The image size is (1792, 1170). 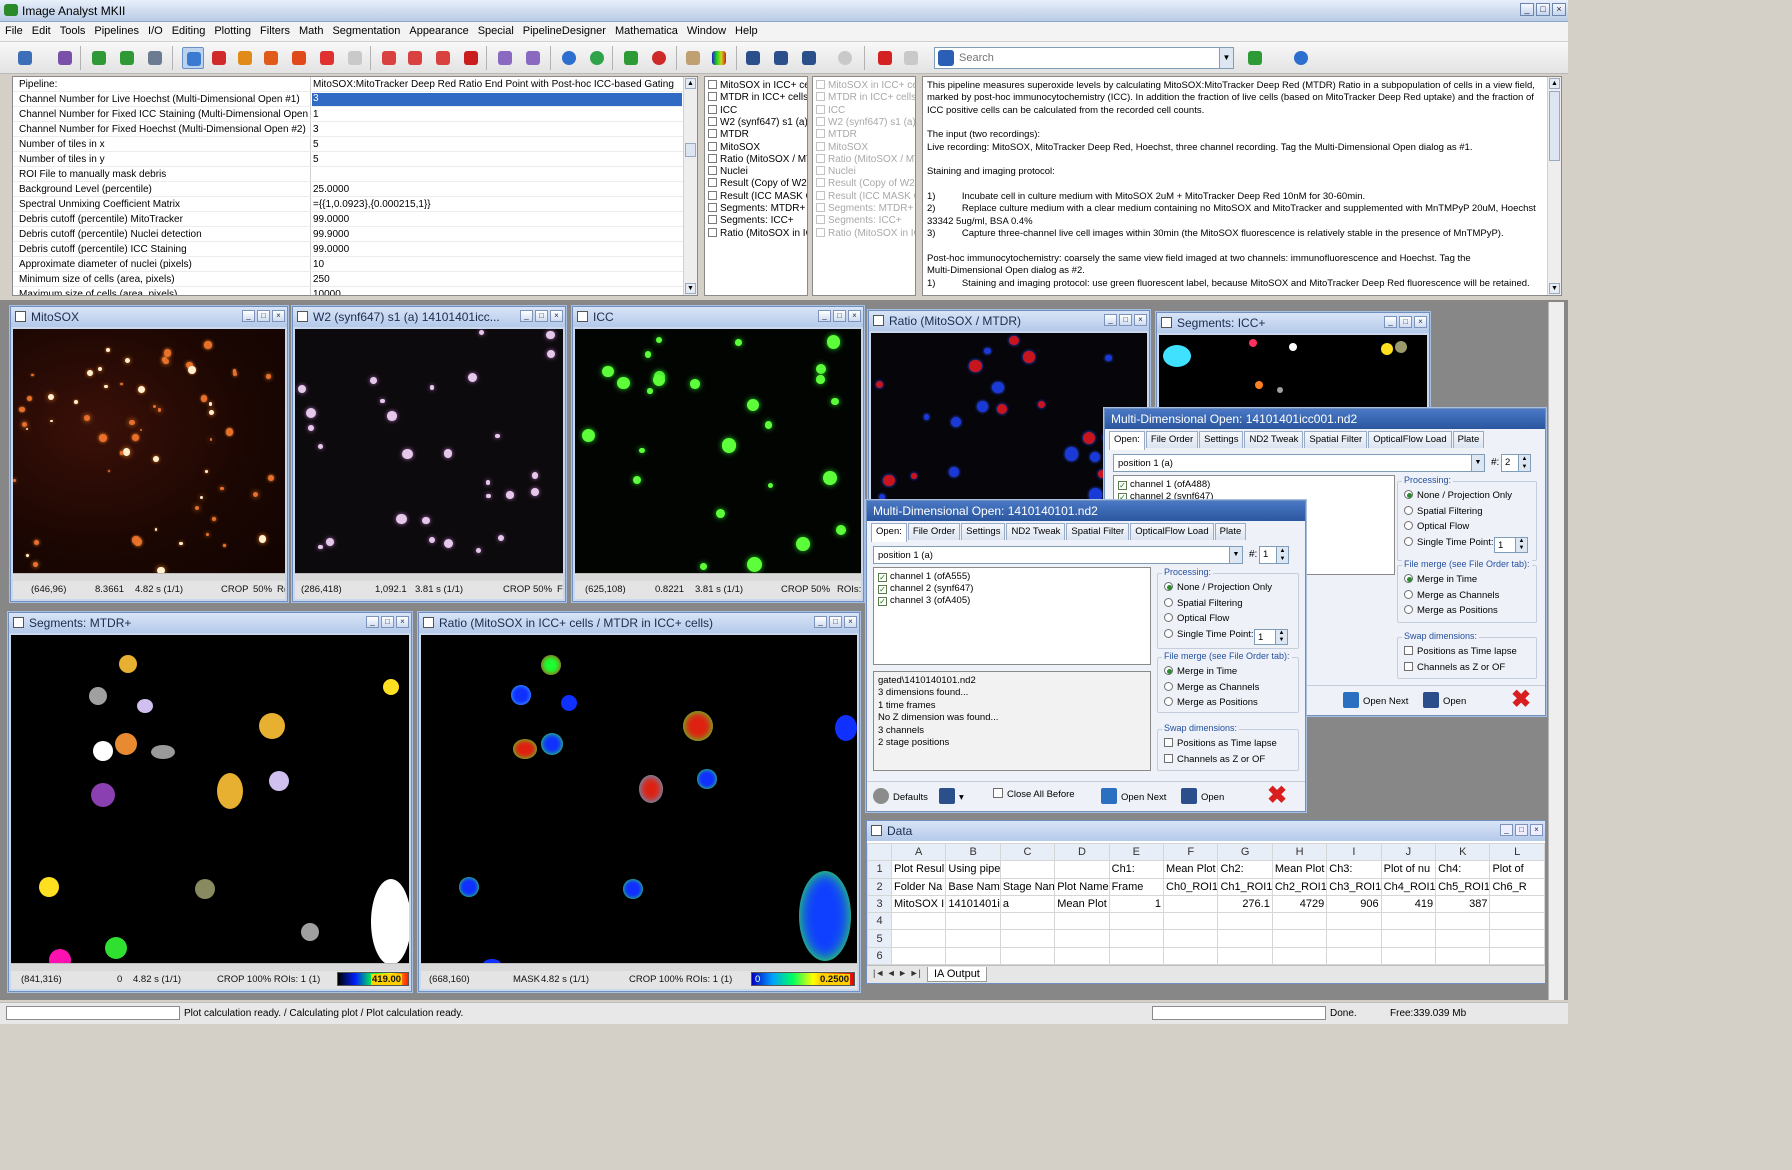 What do you see at coordinates (1408, 904) in the screenshot?
I see `cell: 419` at bounding box center [1408, 904].